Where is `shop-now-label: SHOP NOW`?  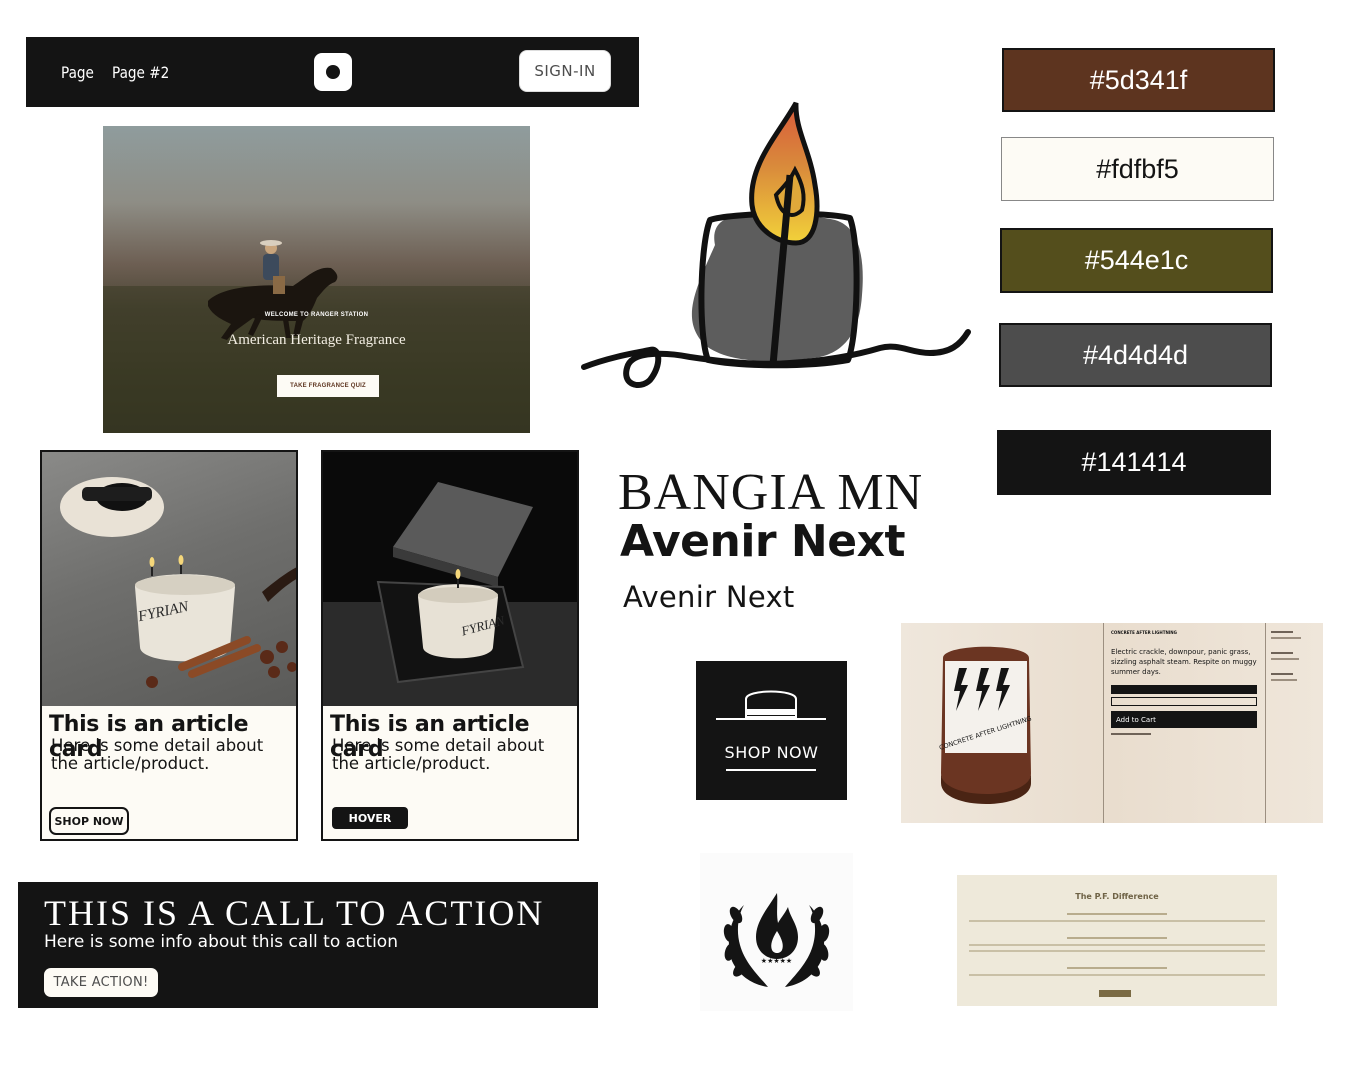 shop-now-label: SHOP NOW is located at coordinates (771, 752).